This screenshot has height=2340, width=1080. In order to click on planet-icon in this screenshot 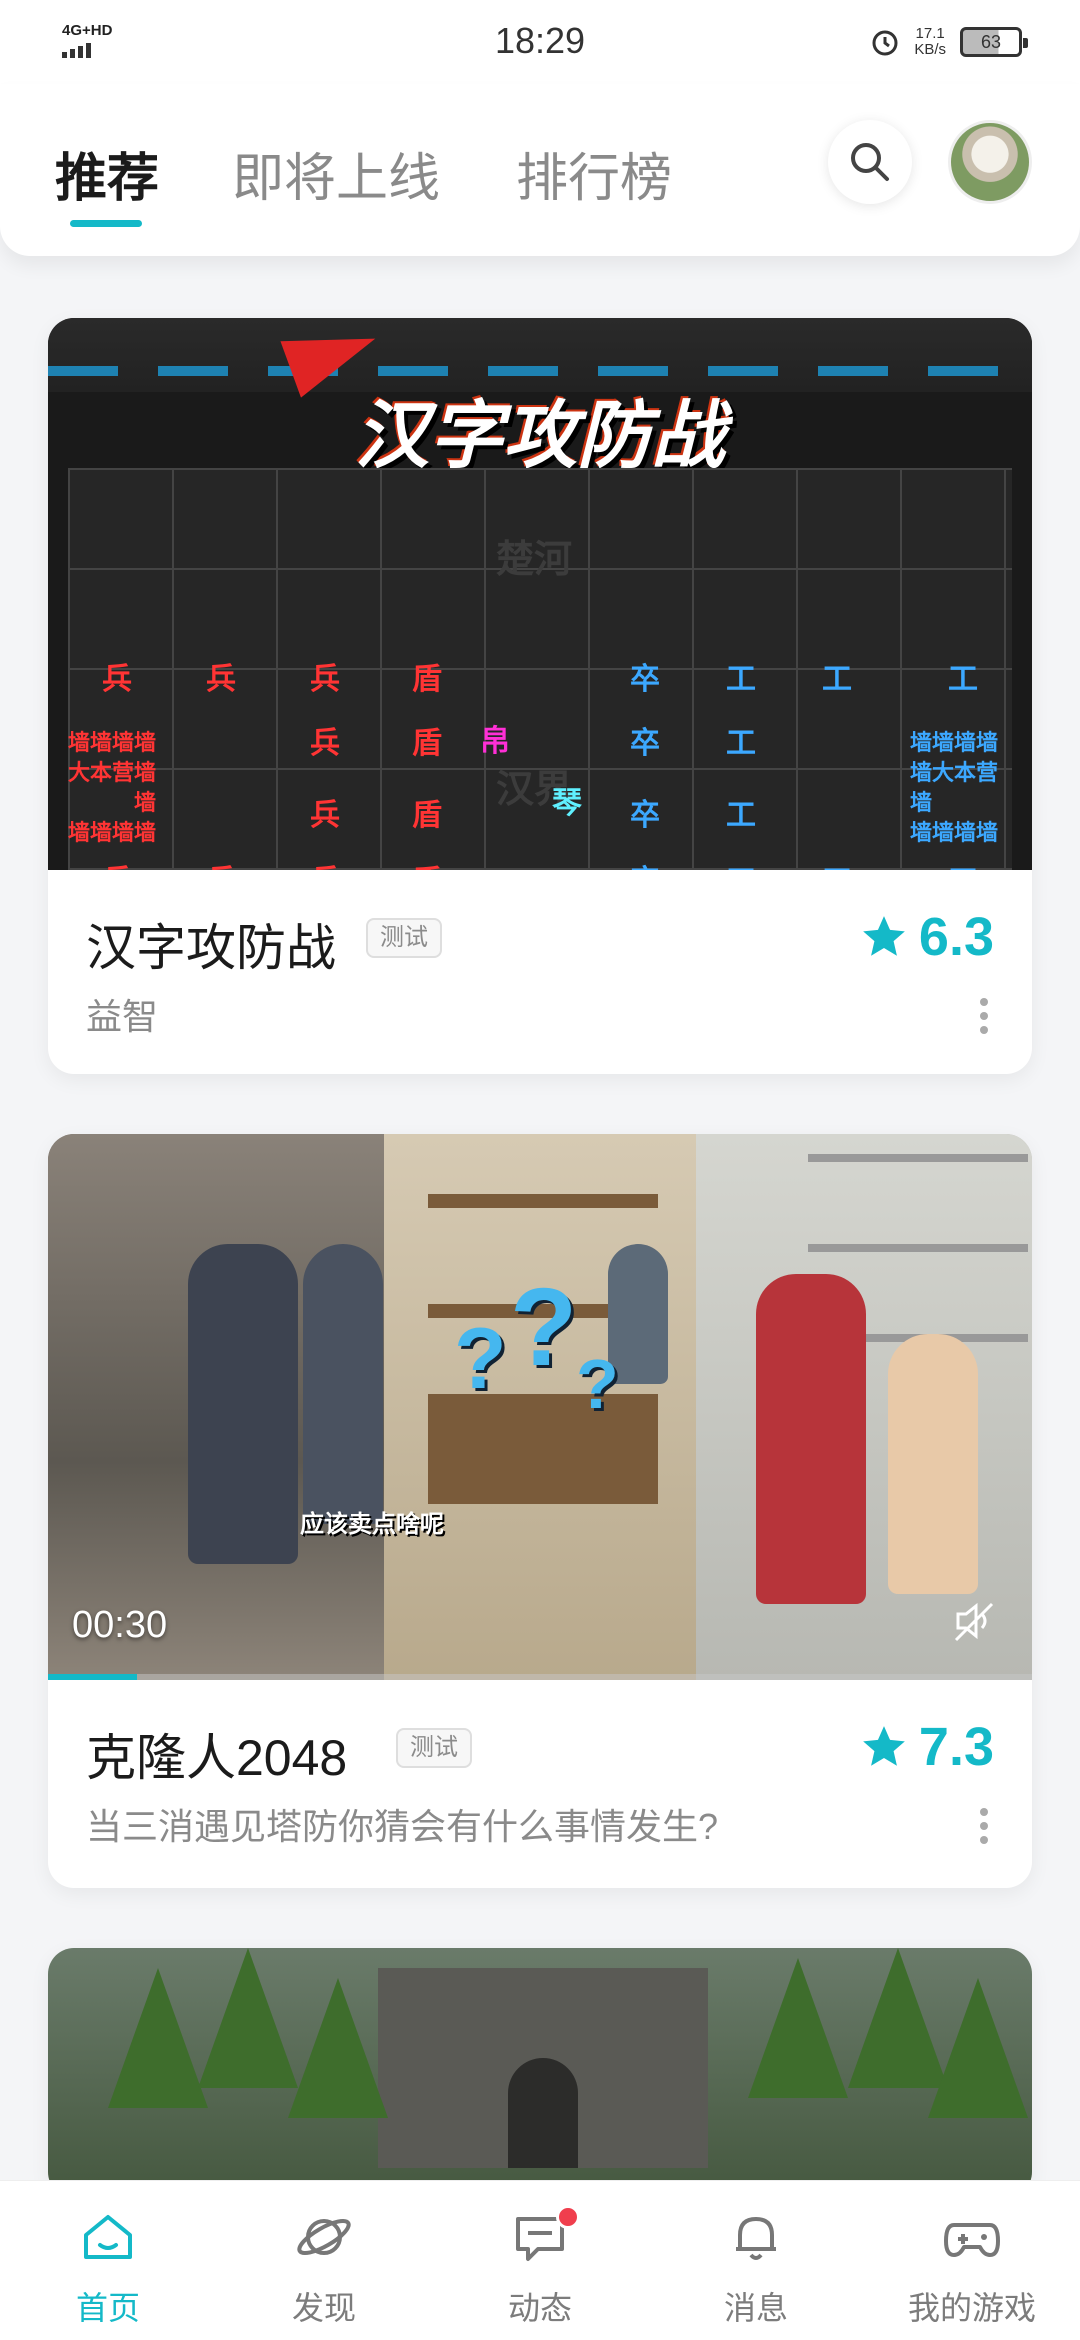, I will do `click(324, 2237)`.